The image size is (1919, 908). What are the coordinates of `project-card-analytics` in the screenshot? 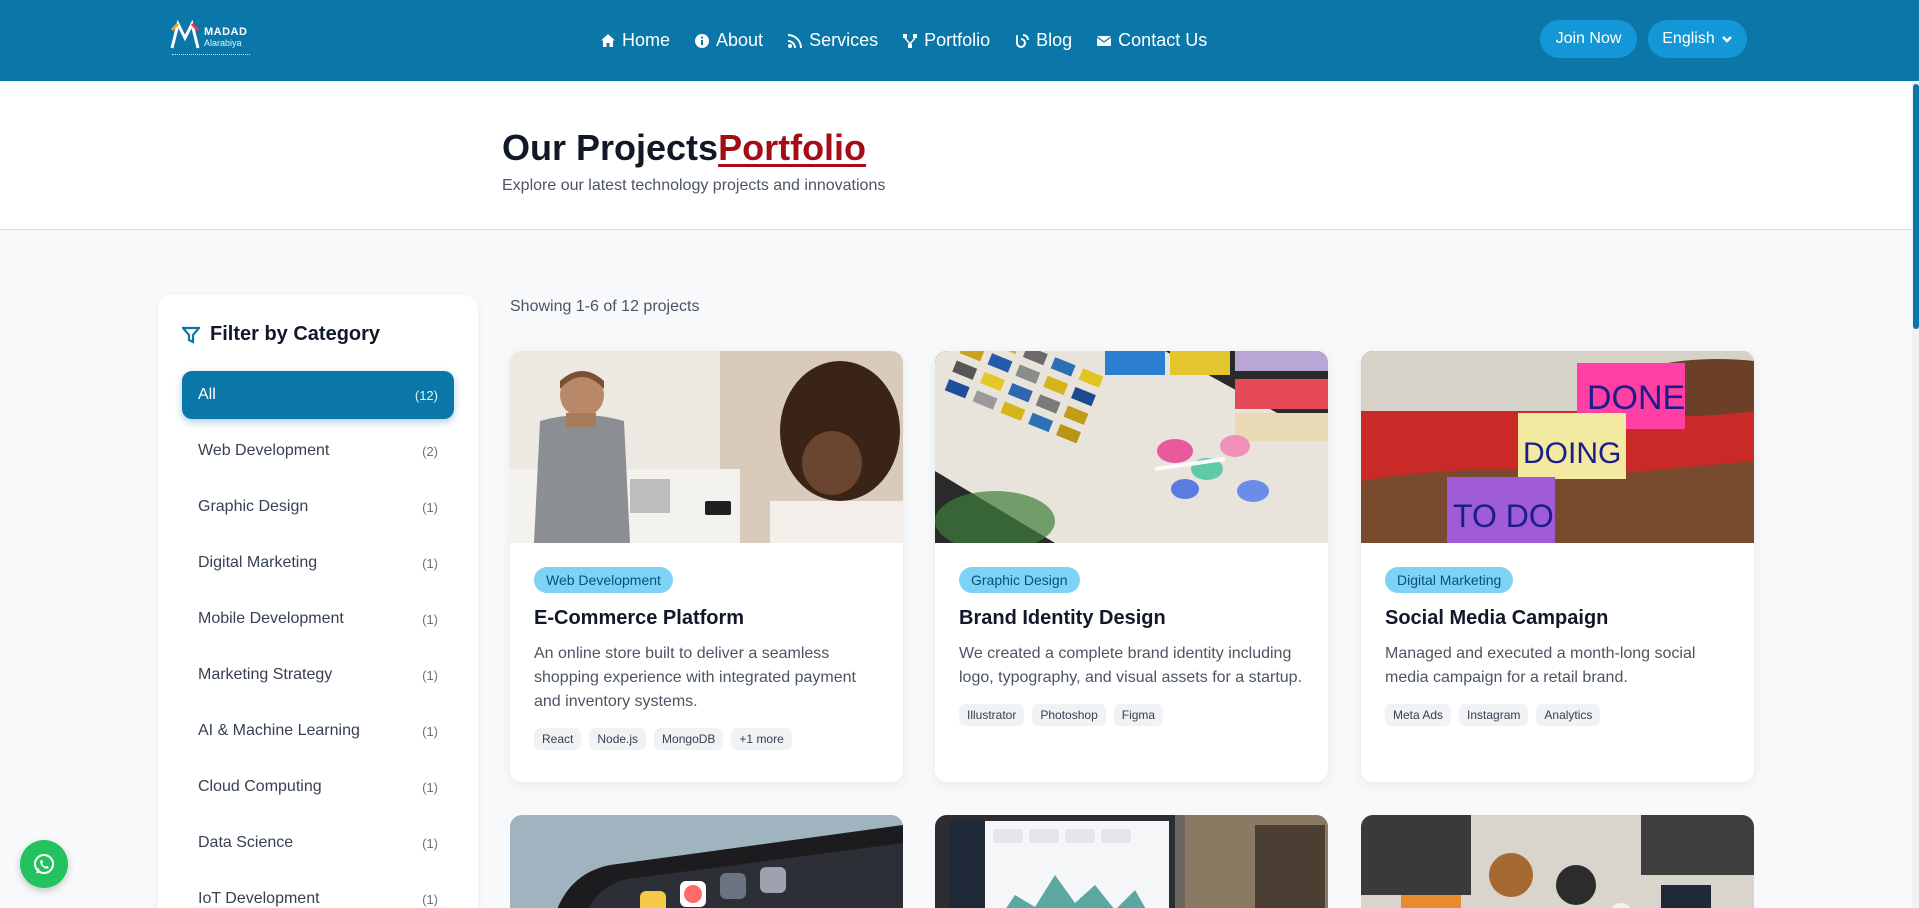 It's located at (1131, 861).